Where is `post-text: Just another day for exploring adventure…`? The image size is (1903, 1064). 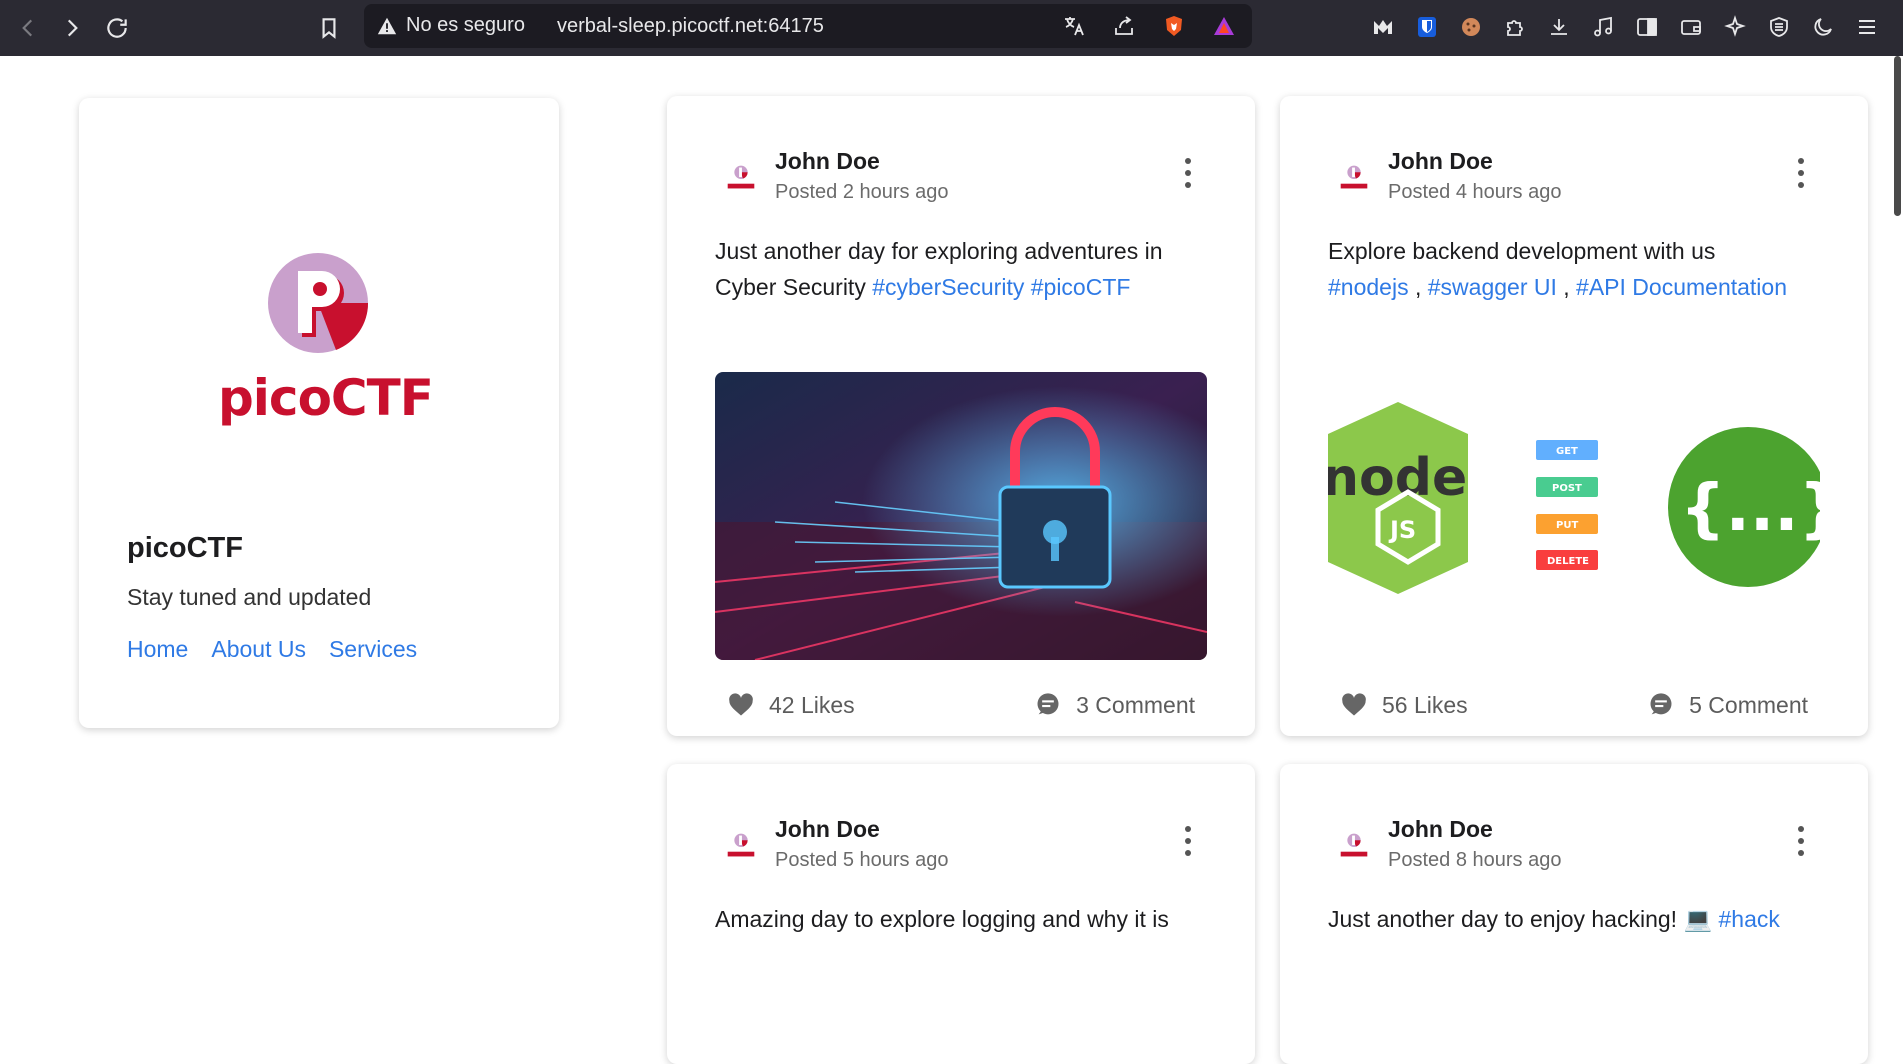
post-text: Just another day for exploring adventure… is located at coordinates (965, 269).